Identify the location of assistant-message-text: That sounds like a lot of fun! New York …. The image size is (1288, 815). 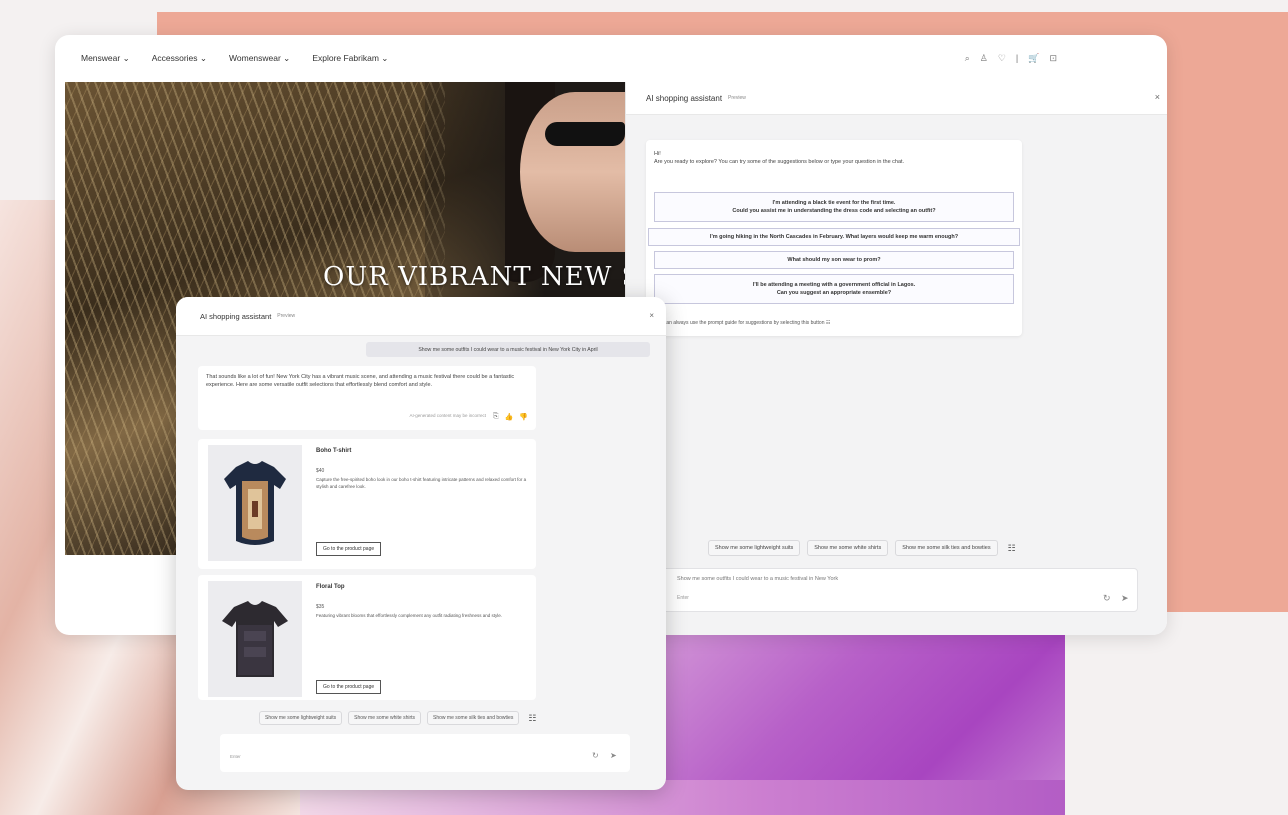
(360, 381).